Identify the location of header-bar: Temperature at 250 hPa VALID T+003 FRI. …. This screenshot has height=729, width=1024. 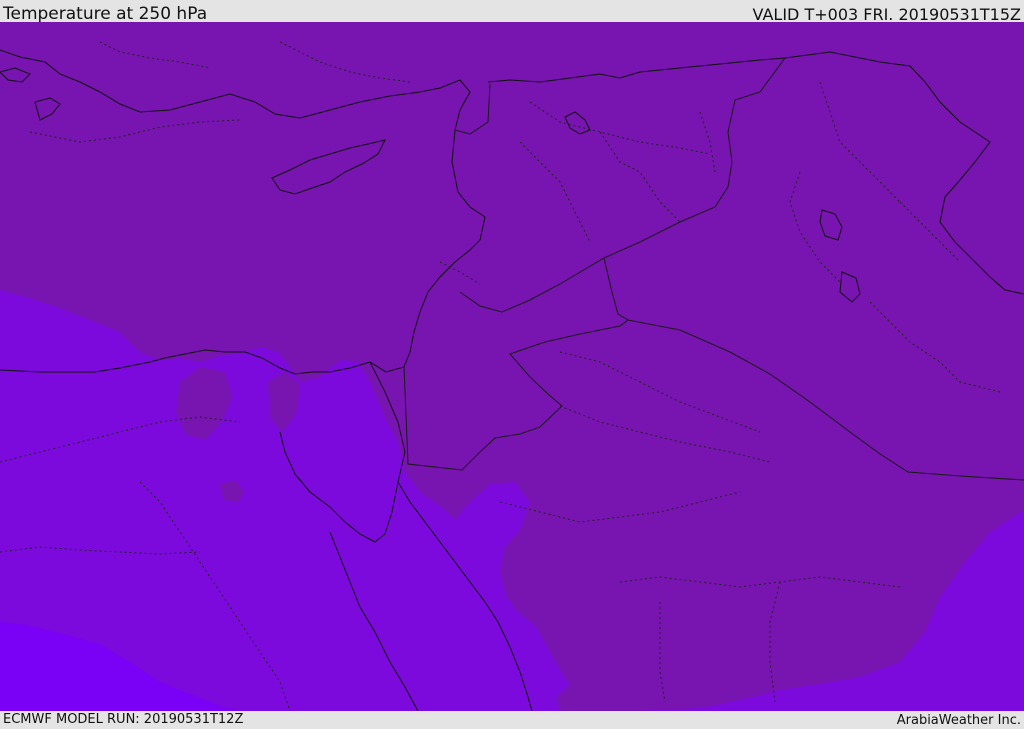
(512, 12).